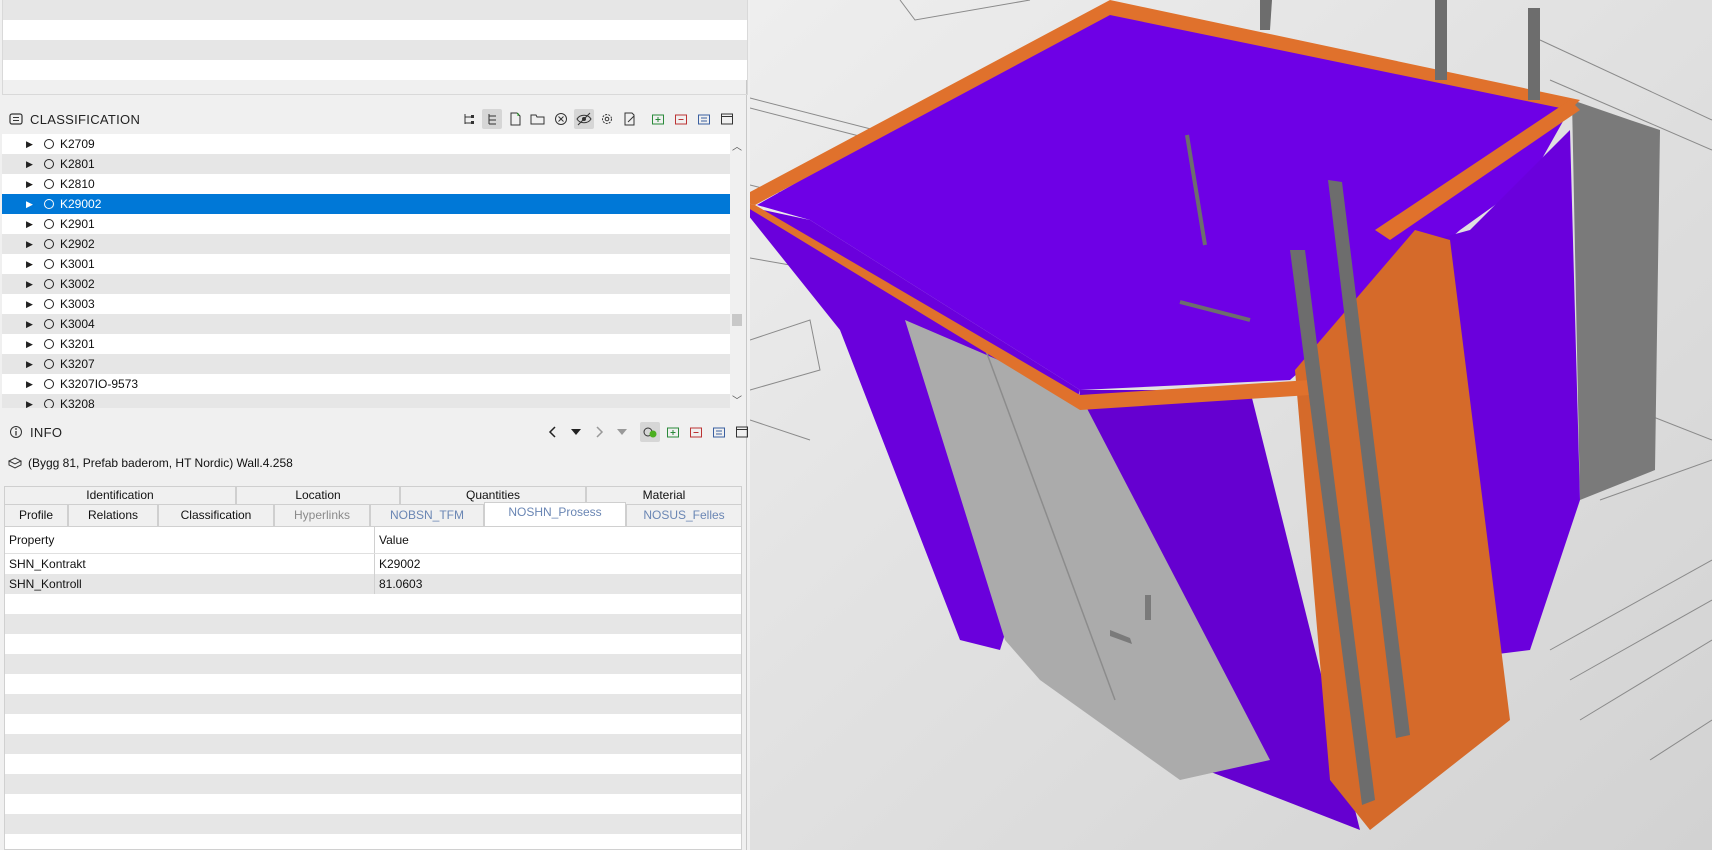 This screenshot has width=1712, height=850. Describe the element at coordinates (427, 515) in the screenshot. I see `tab-nobsn-tfm: NOBSN_TFM` at that location.